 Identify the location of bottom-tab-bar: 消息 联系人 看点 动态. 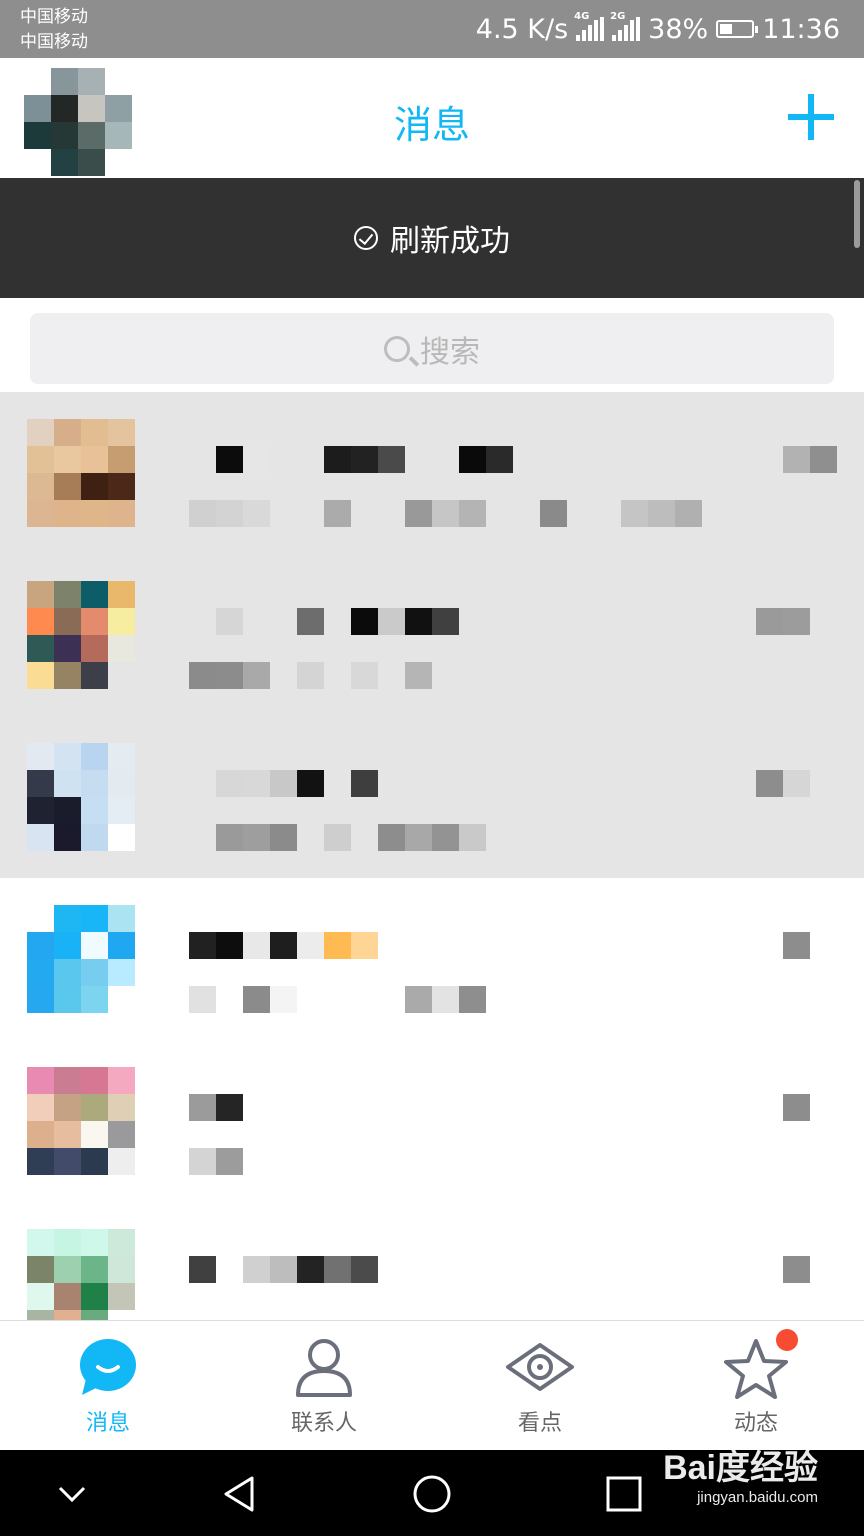
(432, 1385).